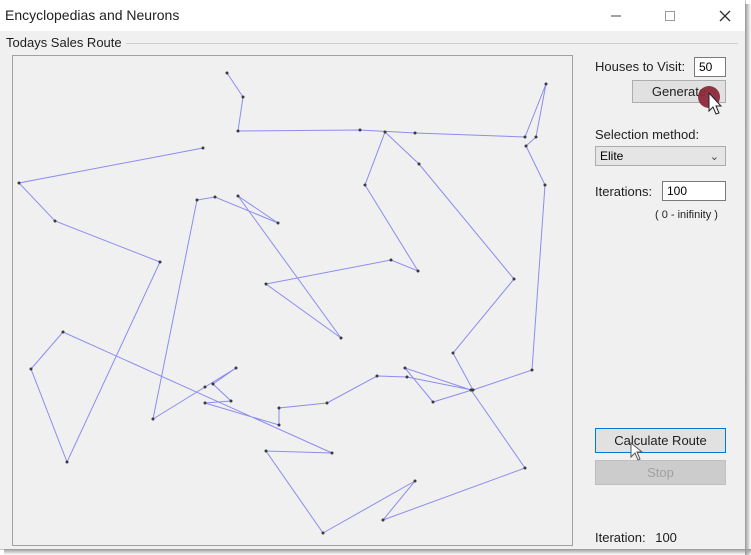 This screenshot has height=555, width=751. I want to click on group-divider, so click(432, 43).